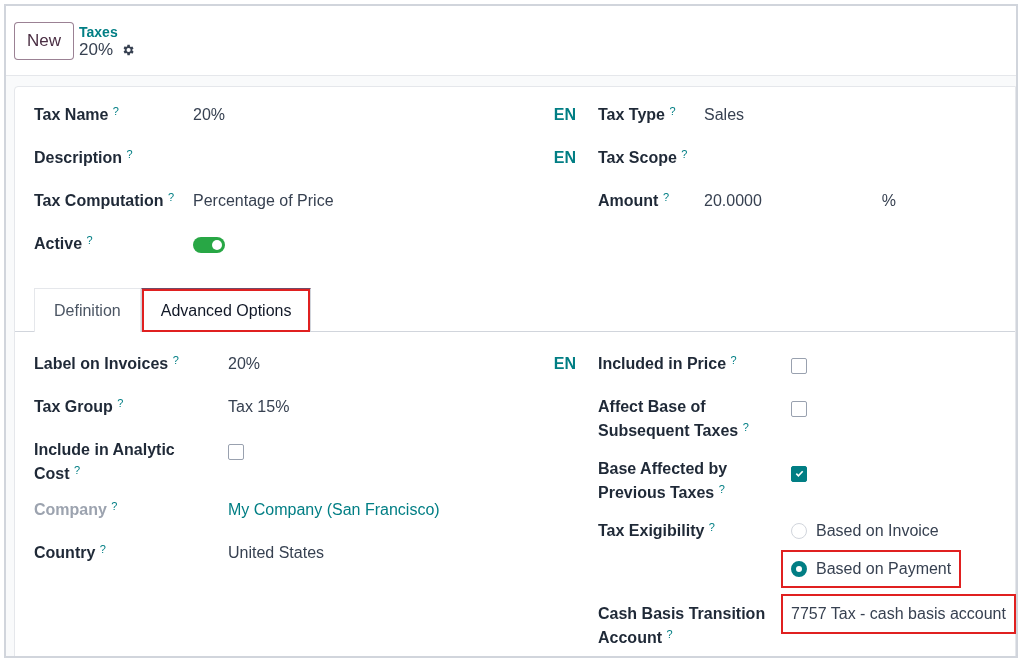 This screenshot has width=1022, height=662. What do you see at coordinates (276, 553) in the screenshot?
I see `field-value: United States` at bounding box center [276, 553].